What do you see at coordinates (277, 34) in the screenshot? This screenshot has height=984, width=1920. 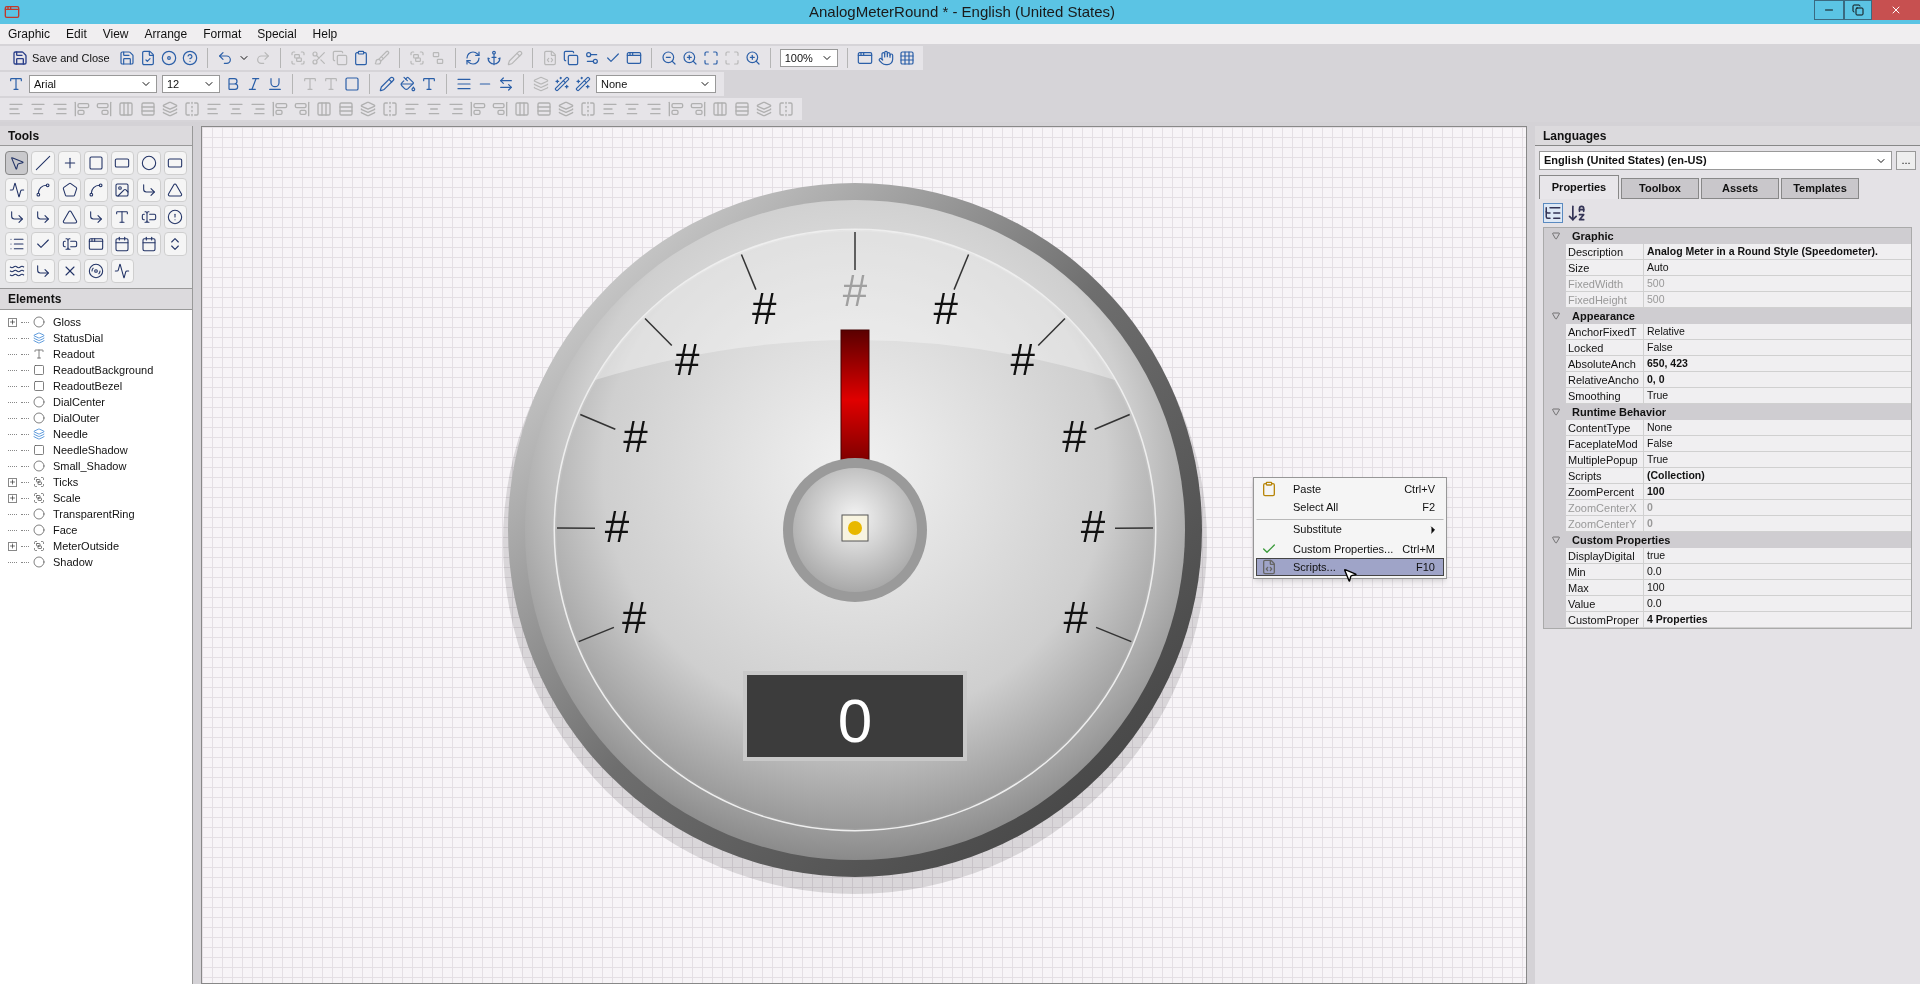 I see `menu-item: Special` at bounding box center [277, 34].